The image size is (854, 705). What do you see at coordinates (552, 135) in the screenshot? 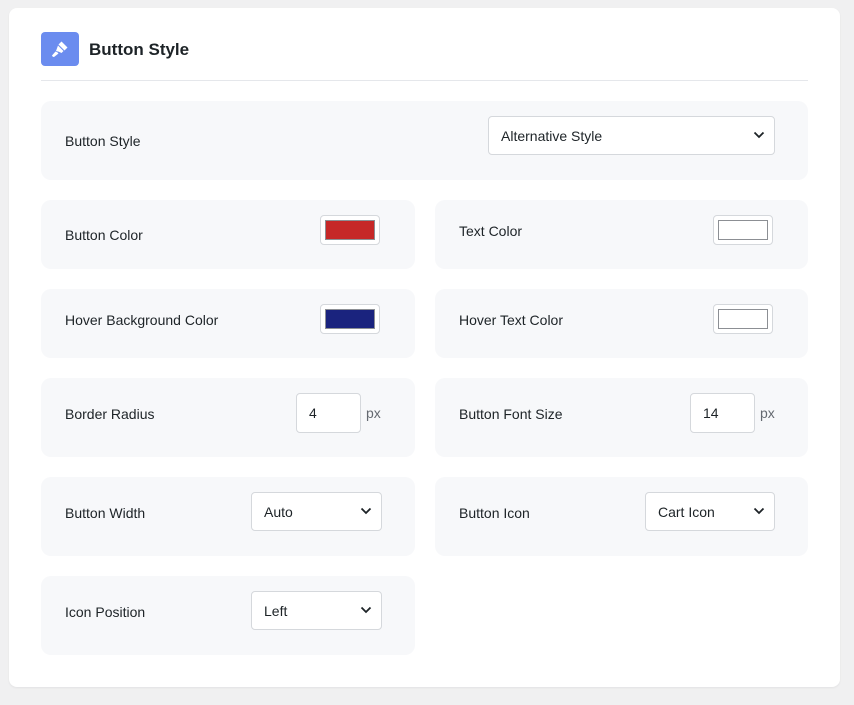
I see `button-style-value: Alternative Style` at bounding box center [552, 135].